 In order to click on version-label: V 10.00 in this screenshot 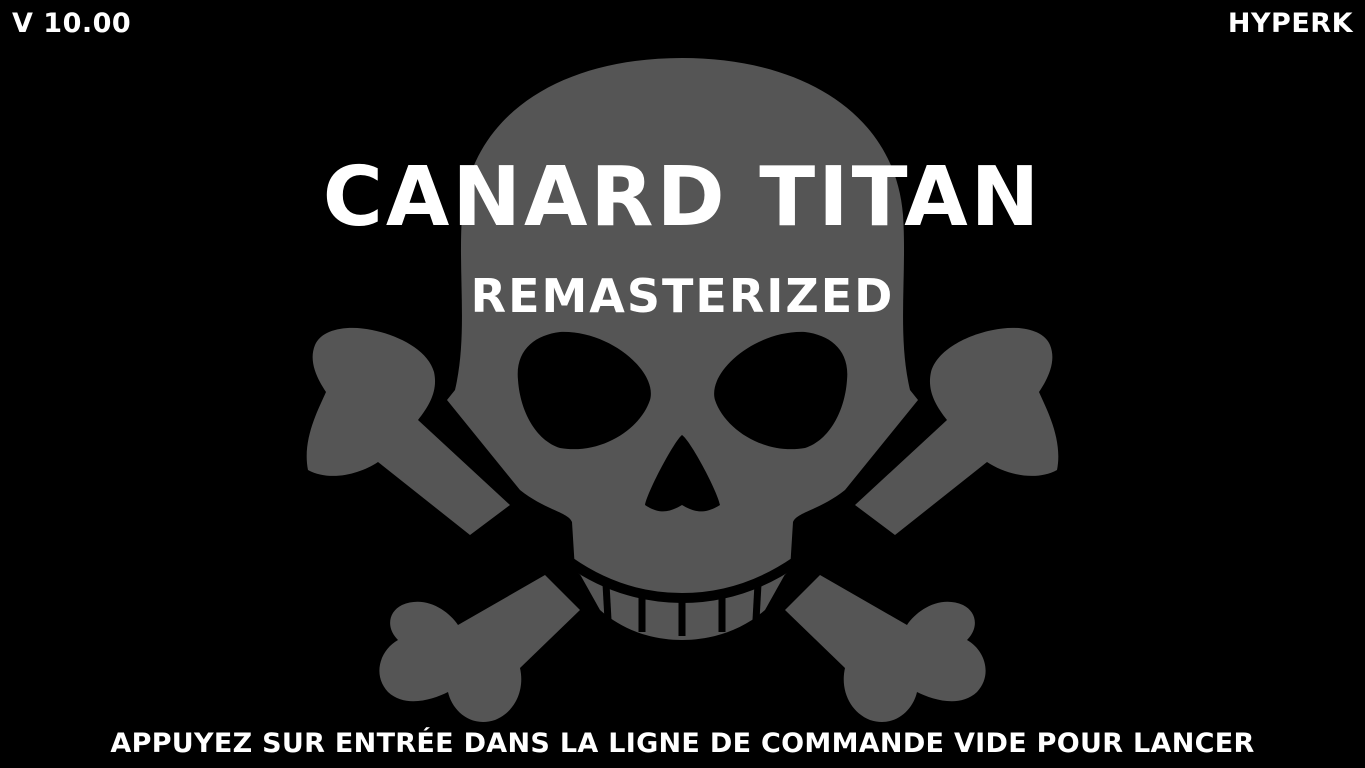, I will do `click(72, 23)`.